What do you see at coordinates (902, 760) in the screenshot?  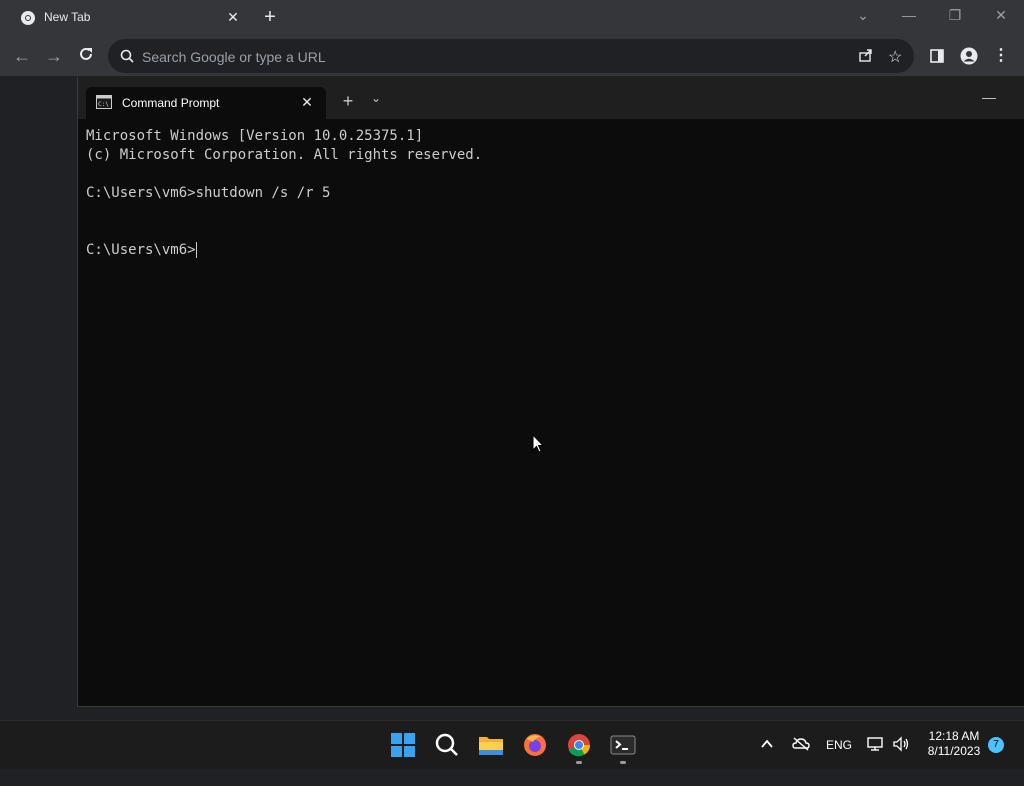 I see `volume-icon` at bounding box center [902, 760].